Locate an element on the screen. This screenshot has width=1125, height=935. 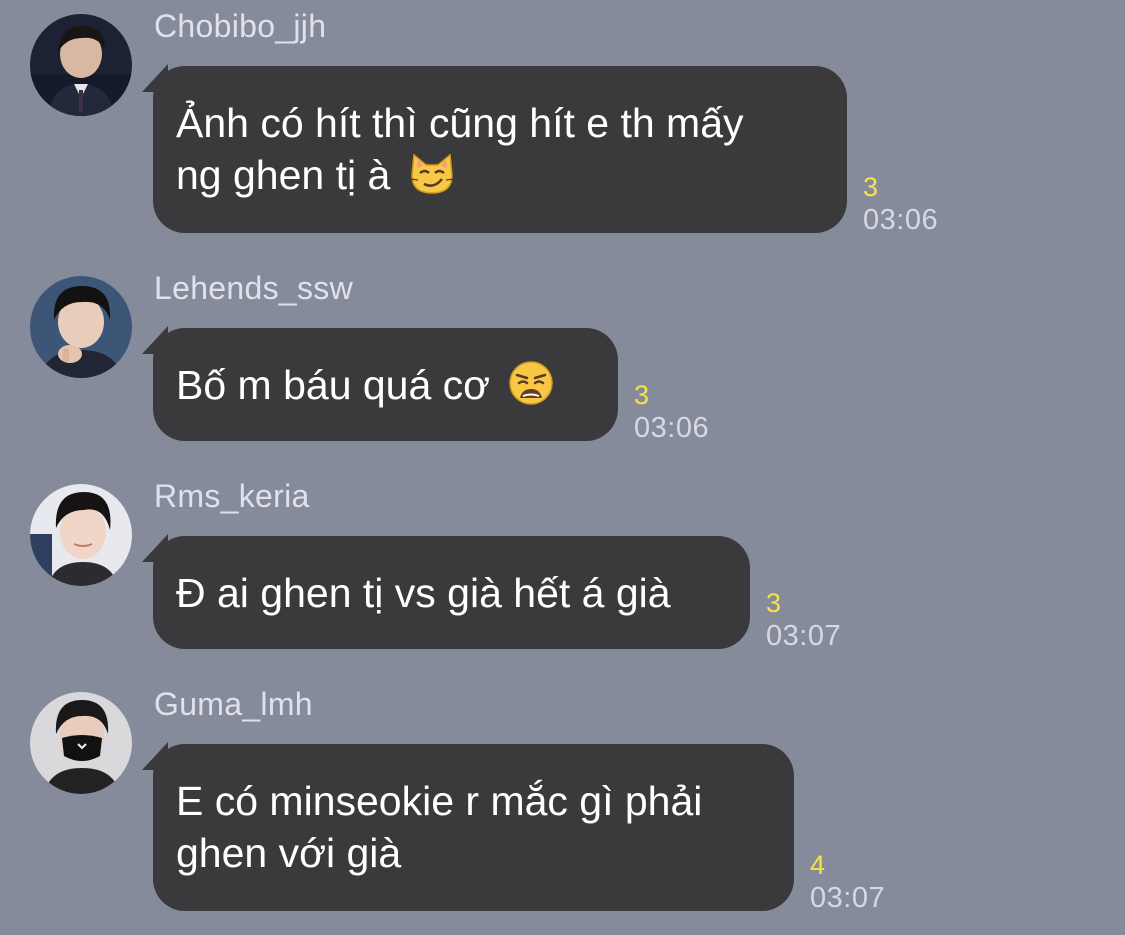
message-bubble: Đ ai ghen tị vs già hết á già is located at coordinates (446, 591).